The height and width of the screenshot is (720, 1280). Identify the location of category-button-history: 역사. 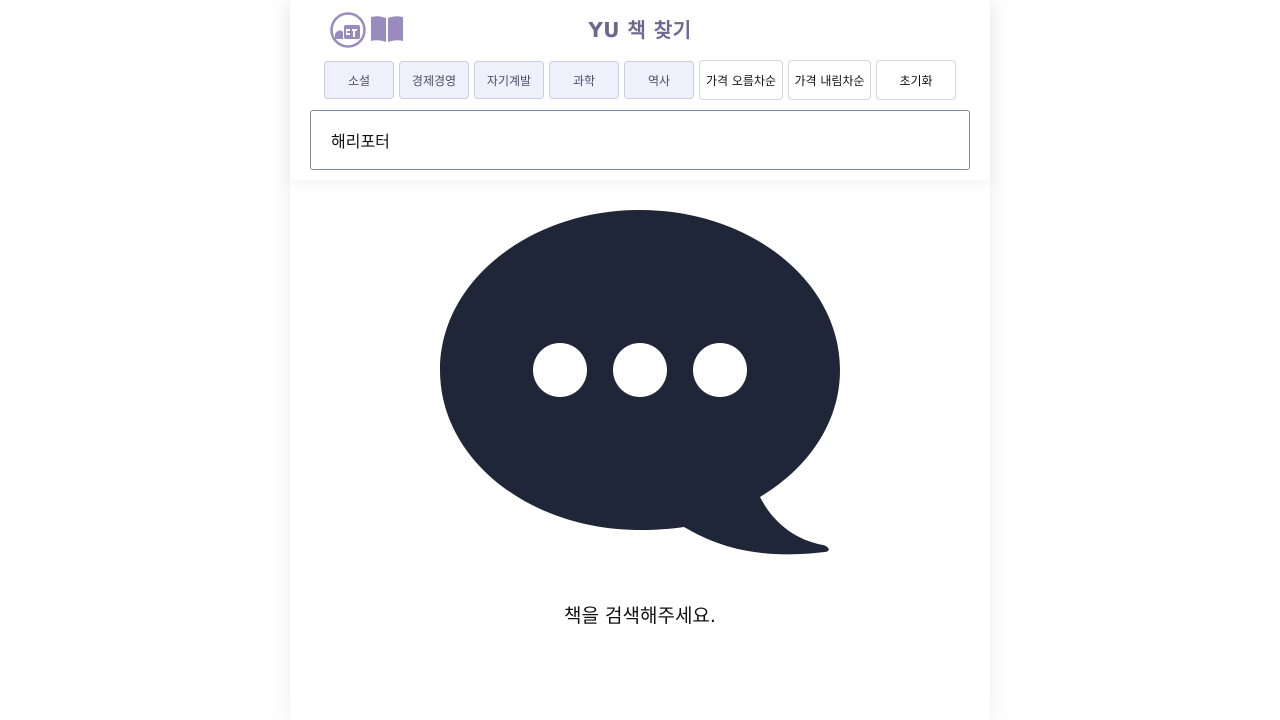
(659, 80).